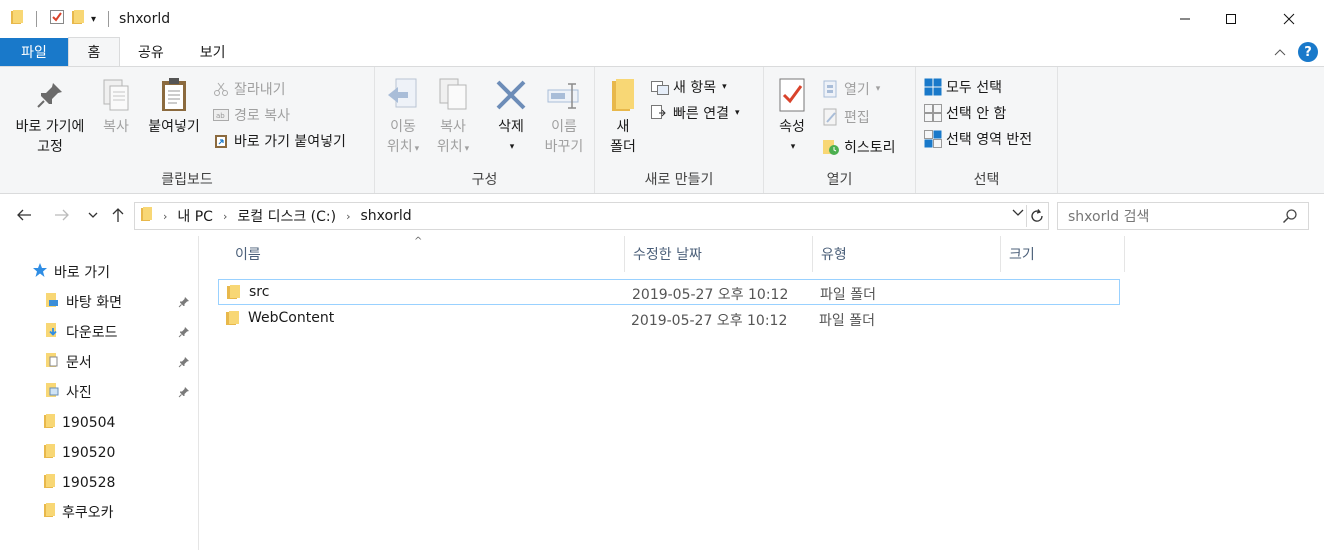 Image resolution: width=1324 pixels, height=550 pixels. What do you see at coordinates (689, 87) in the screenshot?
I see `new-item-button: 새 항목 ▾` at bounding box center [689, 87].